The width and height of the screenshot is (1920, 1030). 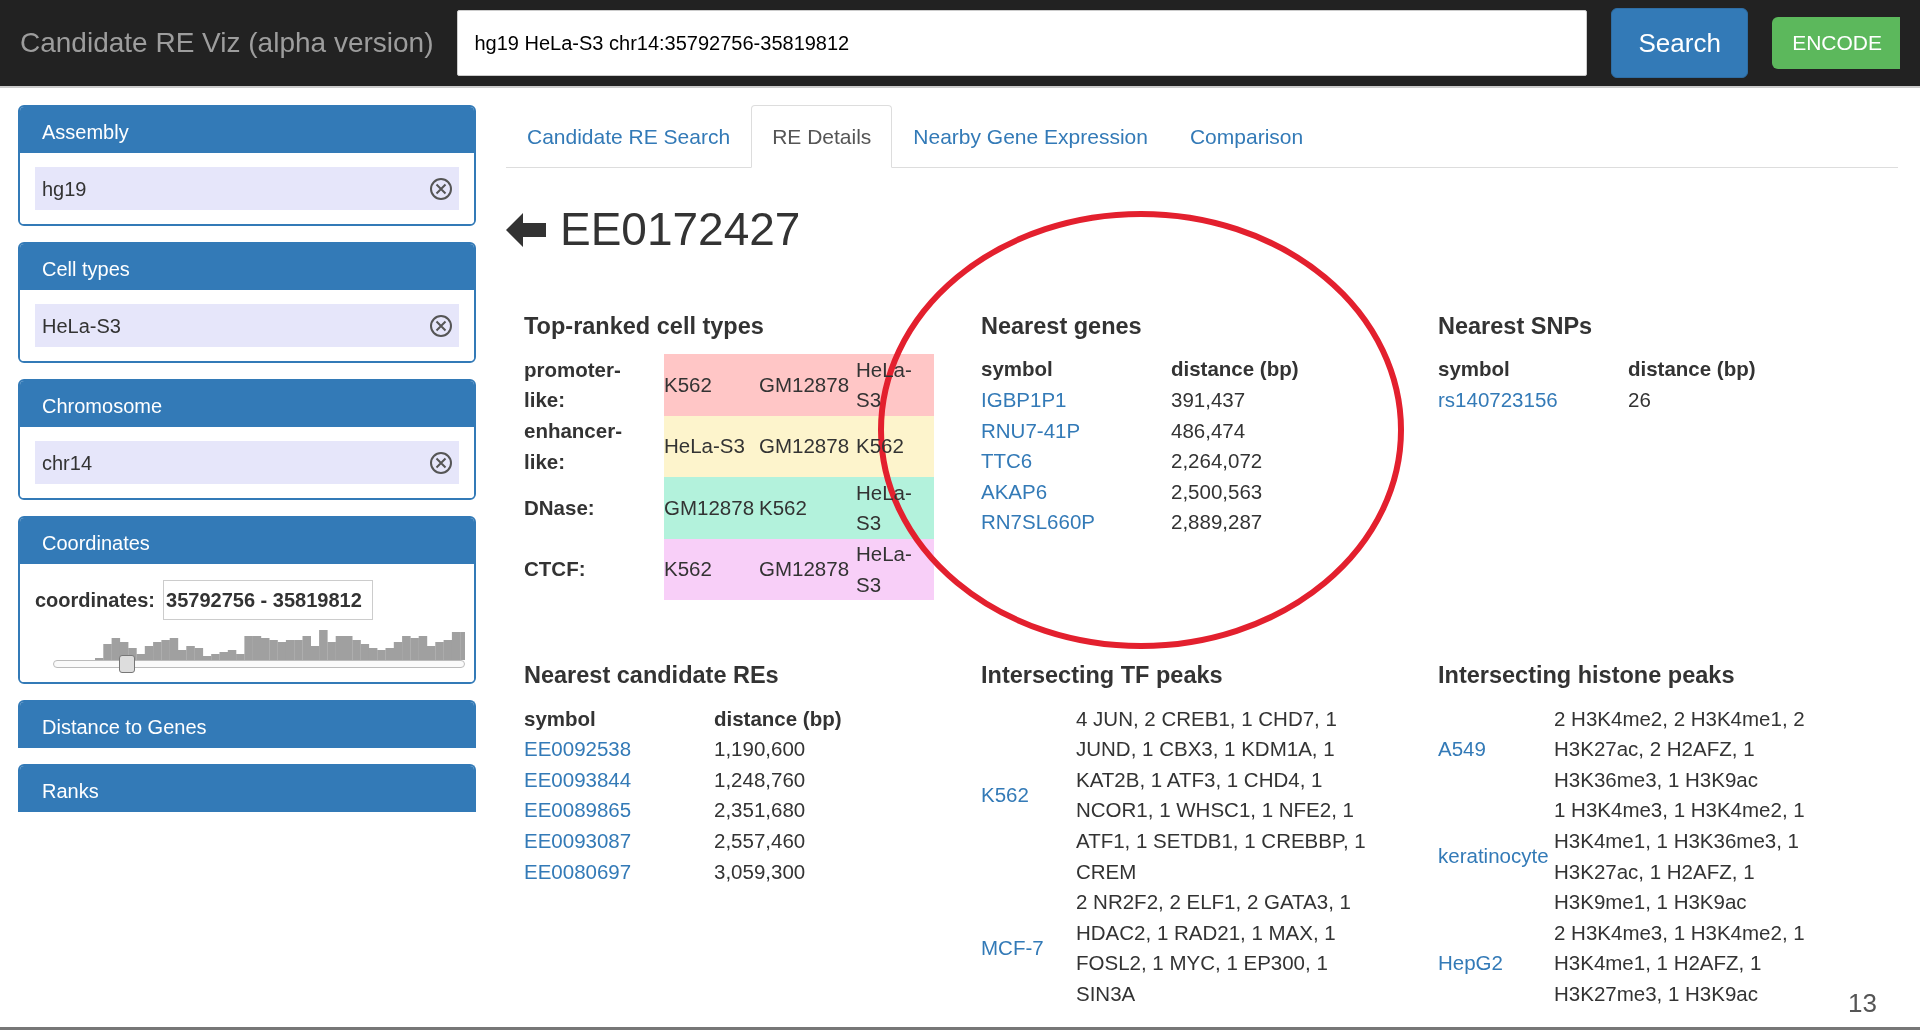 I want to click on cell-type-link: HepG2, so click(x=1470, y=964).